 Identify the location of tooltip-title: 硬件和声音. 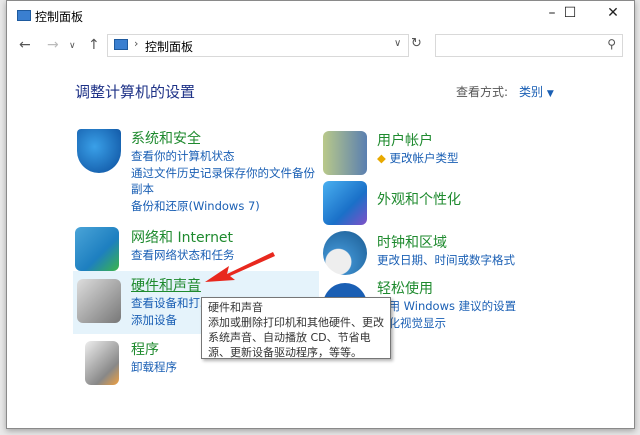
(235, 307).